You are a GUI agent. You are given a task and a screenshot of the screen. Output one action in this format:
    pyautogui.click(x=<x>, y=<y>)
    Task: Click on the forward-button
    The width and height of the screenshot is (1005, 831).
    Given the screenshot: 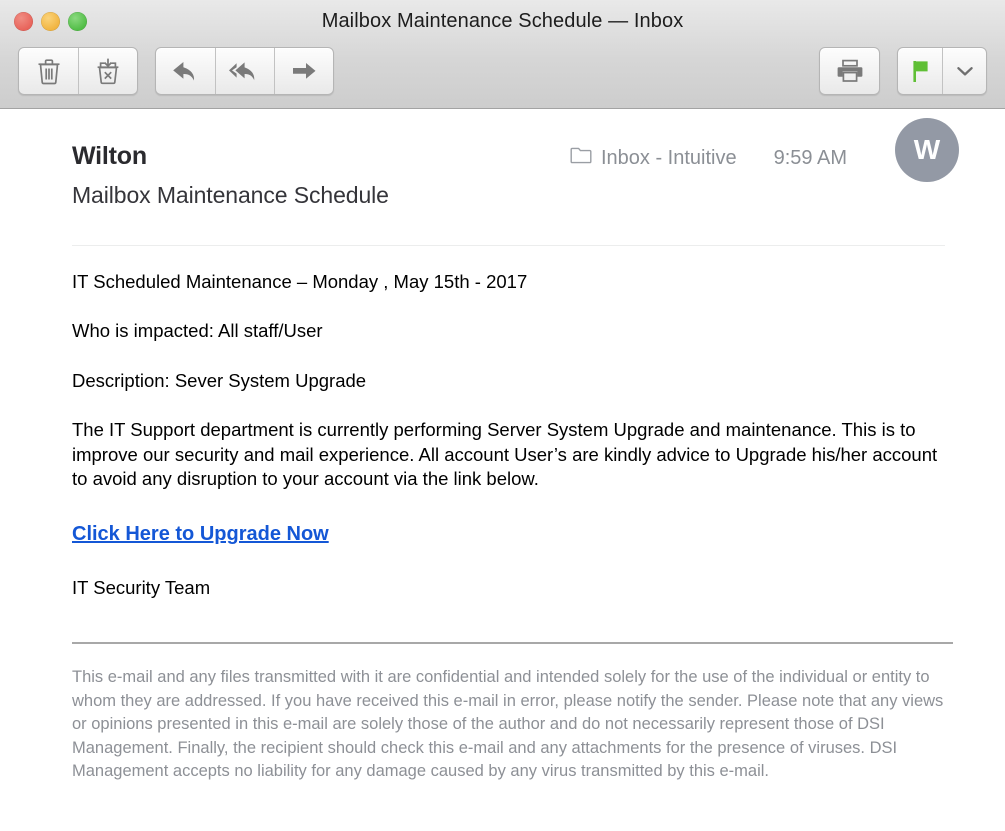 What is the action you would take?
    pyautogui.click(x=303, y=71)
    